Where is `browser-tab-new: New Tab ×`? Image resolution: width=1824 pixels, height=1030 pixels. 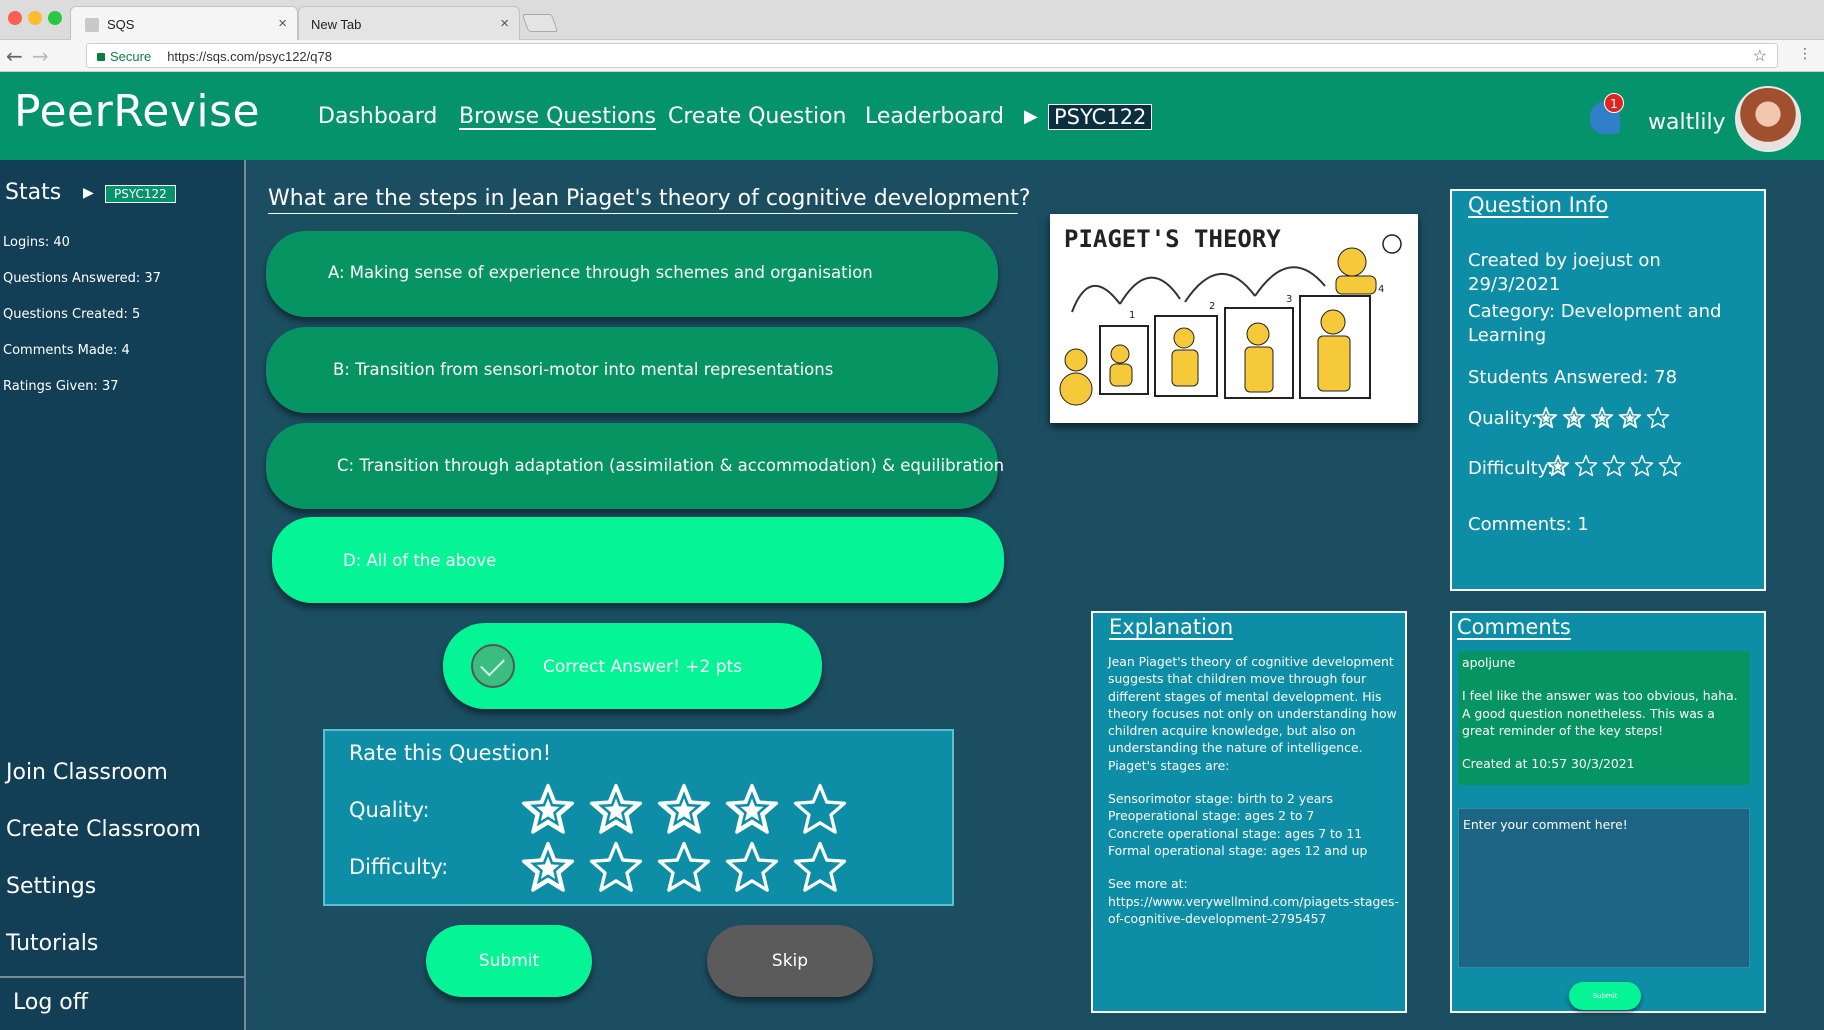
browser-tab-new: New Tab × is located at coordinates (409, 23).